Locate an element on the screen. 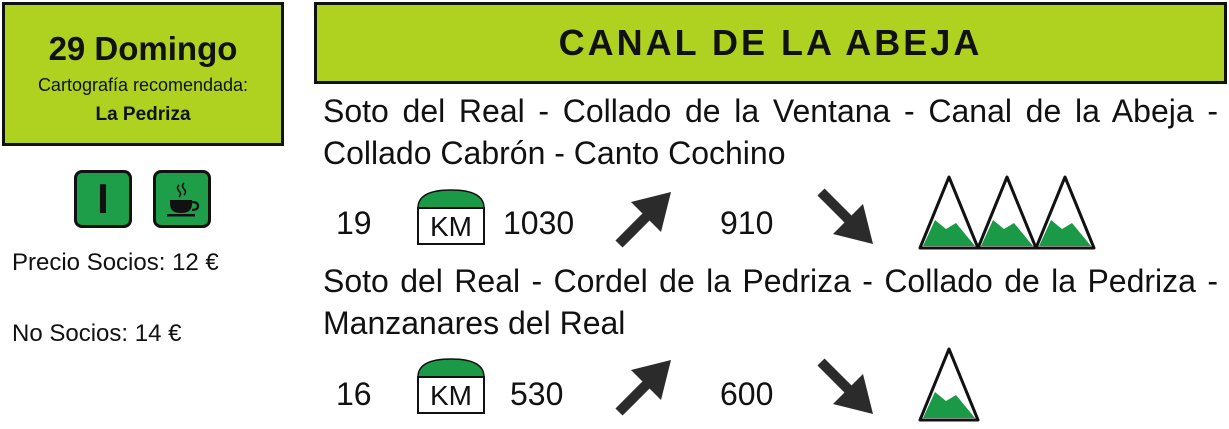 The image size is (1229, 429). route-1-difficulty is located at coordinates (1007, 212).